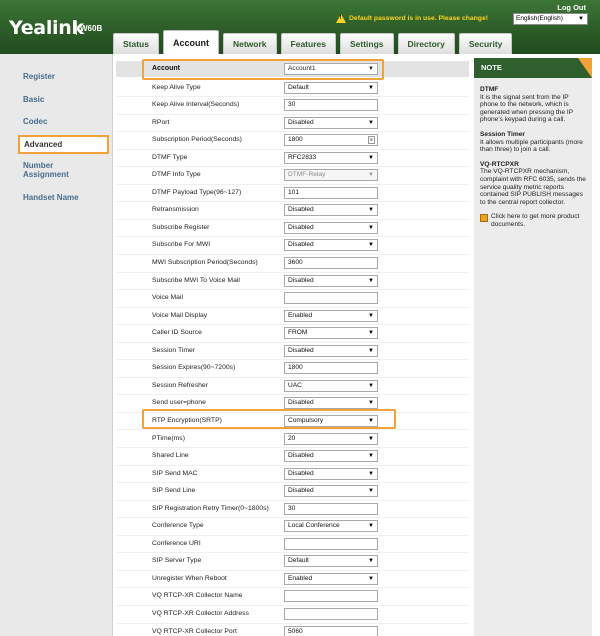 The width and height of the screenshot is (600, 636). I want to click on setting-row: SIP Server Type Default ▼, so click(292, 562).